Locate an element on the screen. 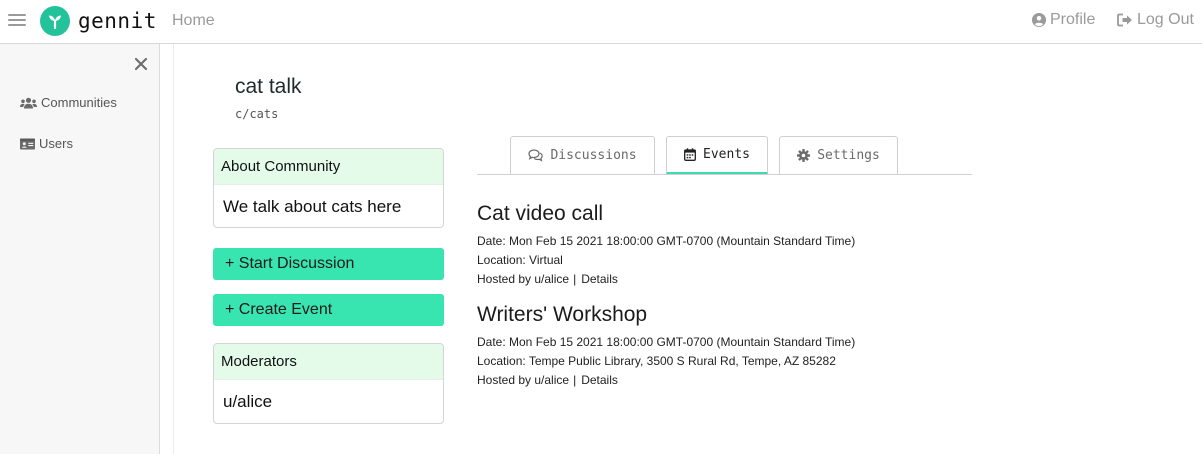 The width and height of the screenshot is (1202, 454). moderator-link: u/alice is located at coordinates (328, 401).